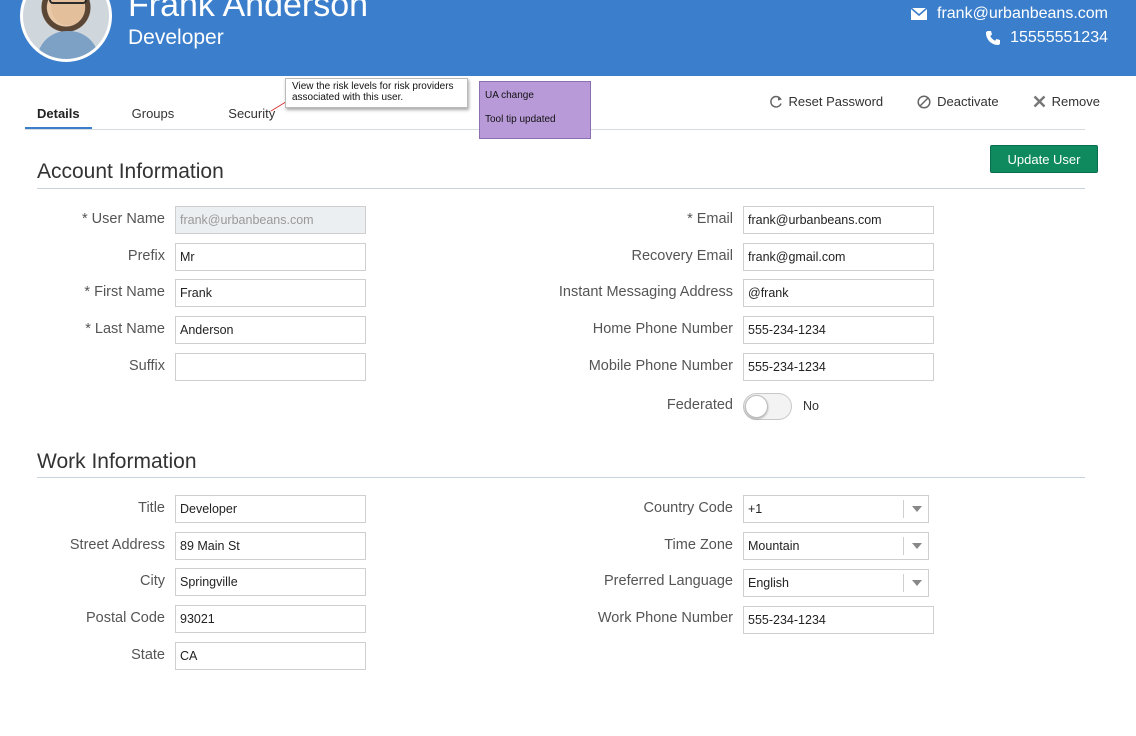 This screenshot has width=1136, height=736. I want to click on last-name-field: Anderson, so click(270, 330).